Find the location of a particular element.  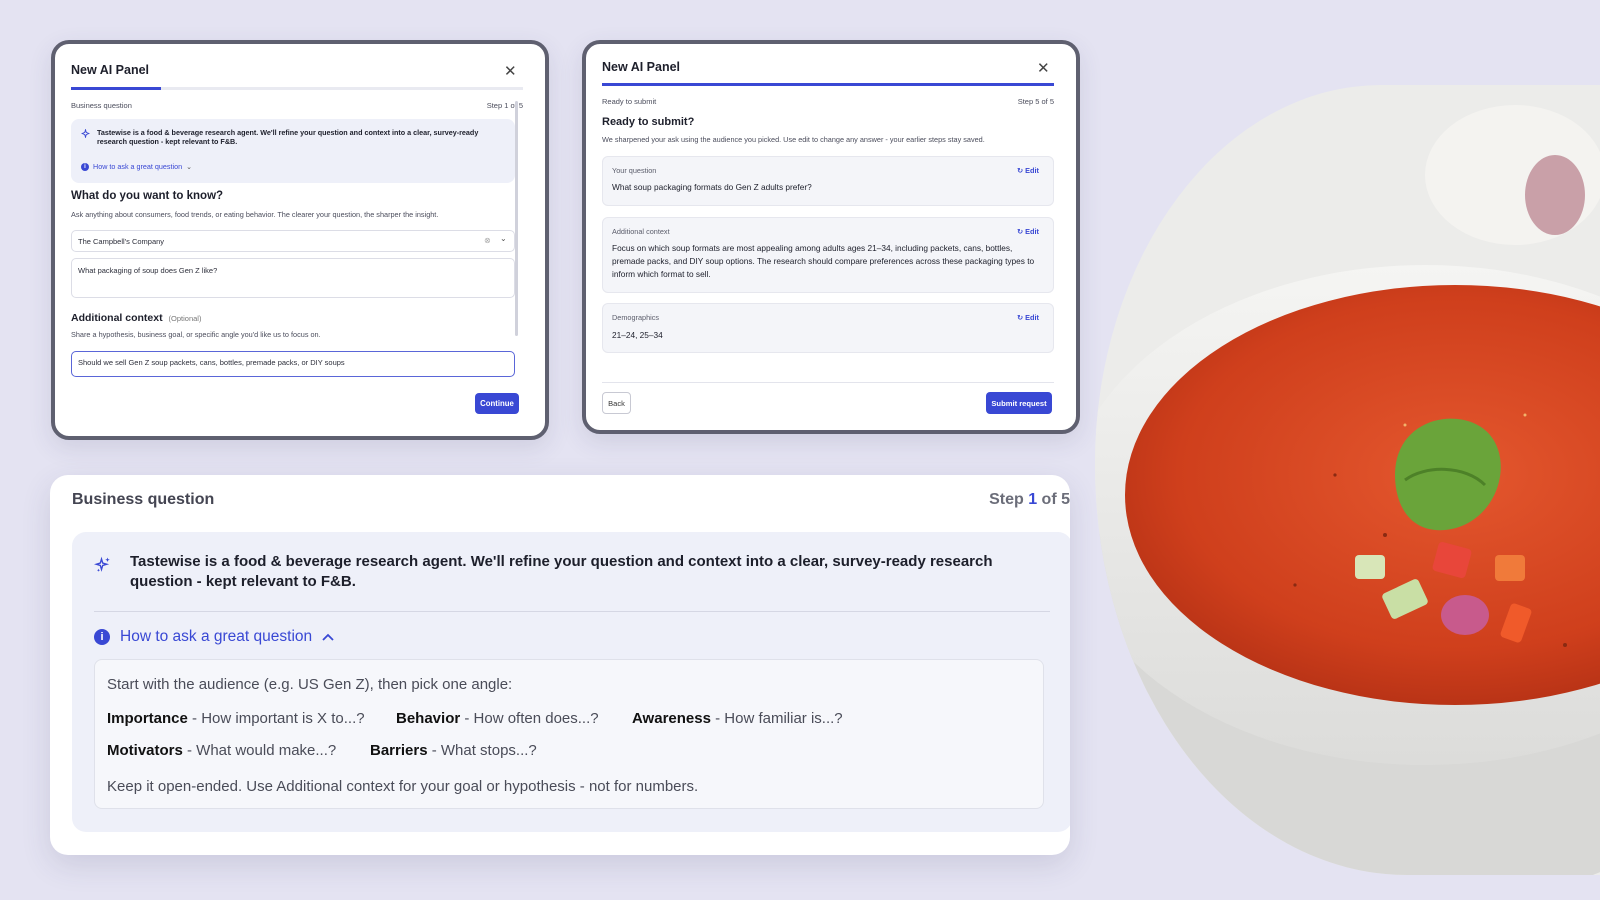

angle-name: Motivators is located at coordinates (145, 750).